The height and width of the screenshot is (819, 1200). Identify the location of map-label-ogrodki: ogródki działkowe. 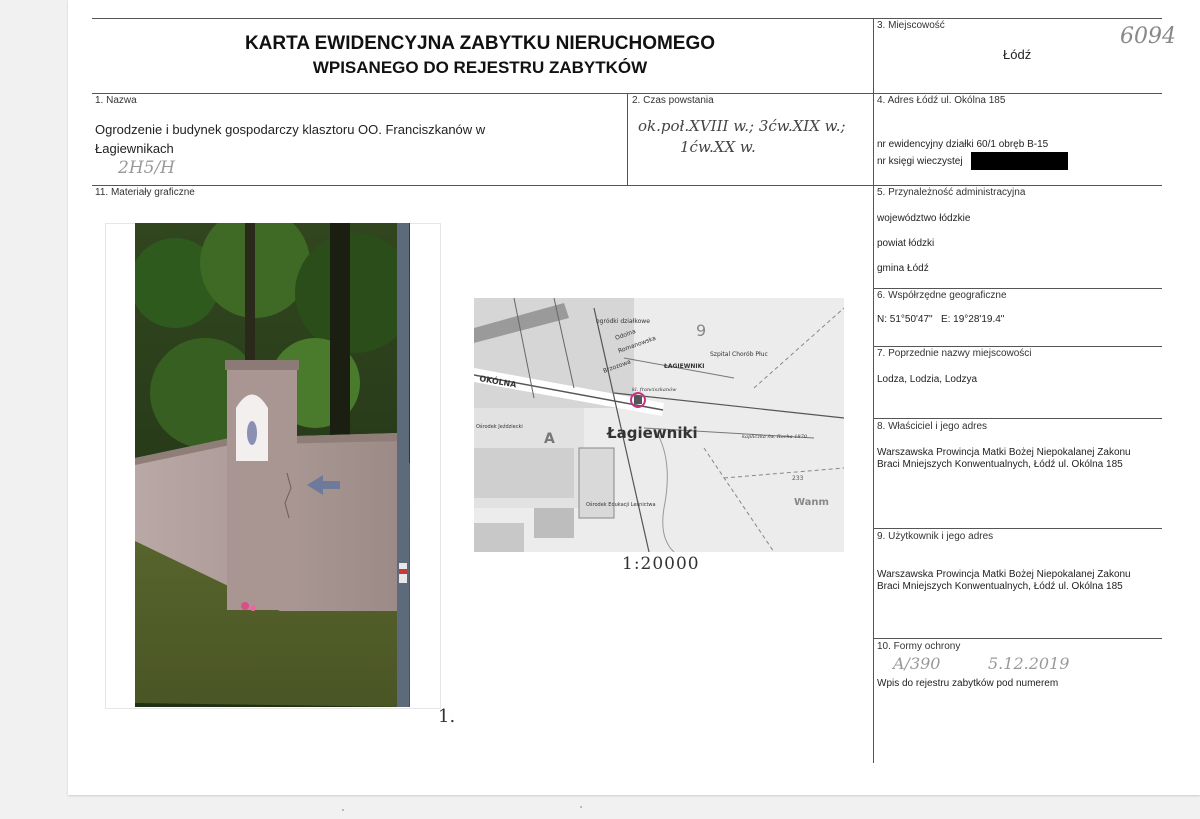
(623, 321).